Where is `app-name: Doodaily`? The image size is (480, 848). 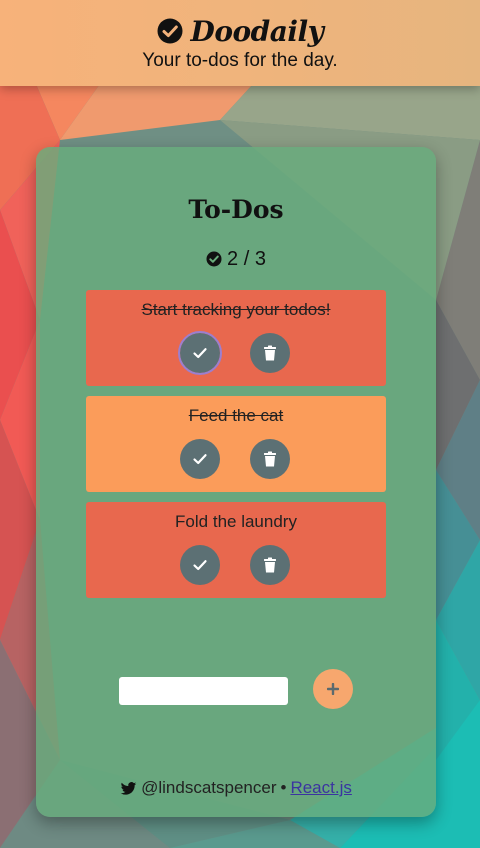
app-name: Doodaily is located at coordinates (257, 31).